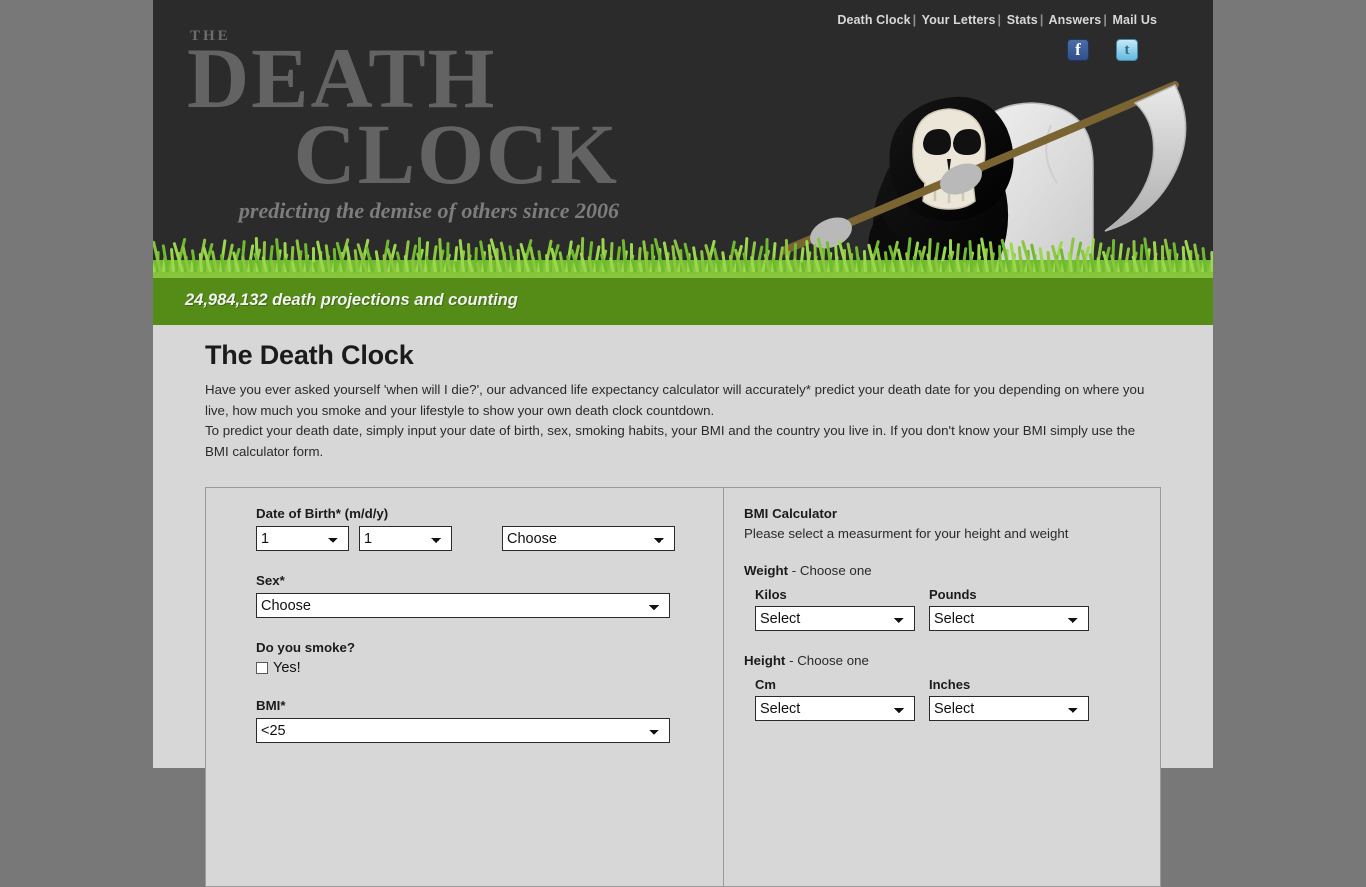 The width and height of the screenshot is (1366, 887). Describe the element at coordinates (463, 730) in the screenshot. I see `bmi-select: <25` at that location.